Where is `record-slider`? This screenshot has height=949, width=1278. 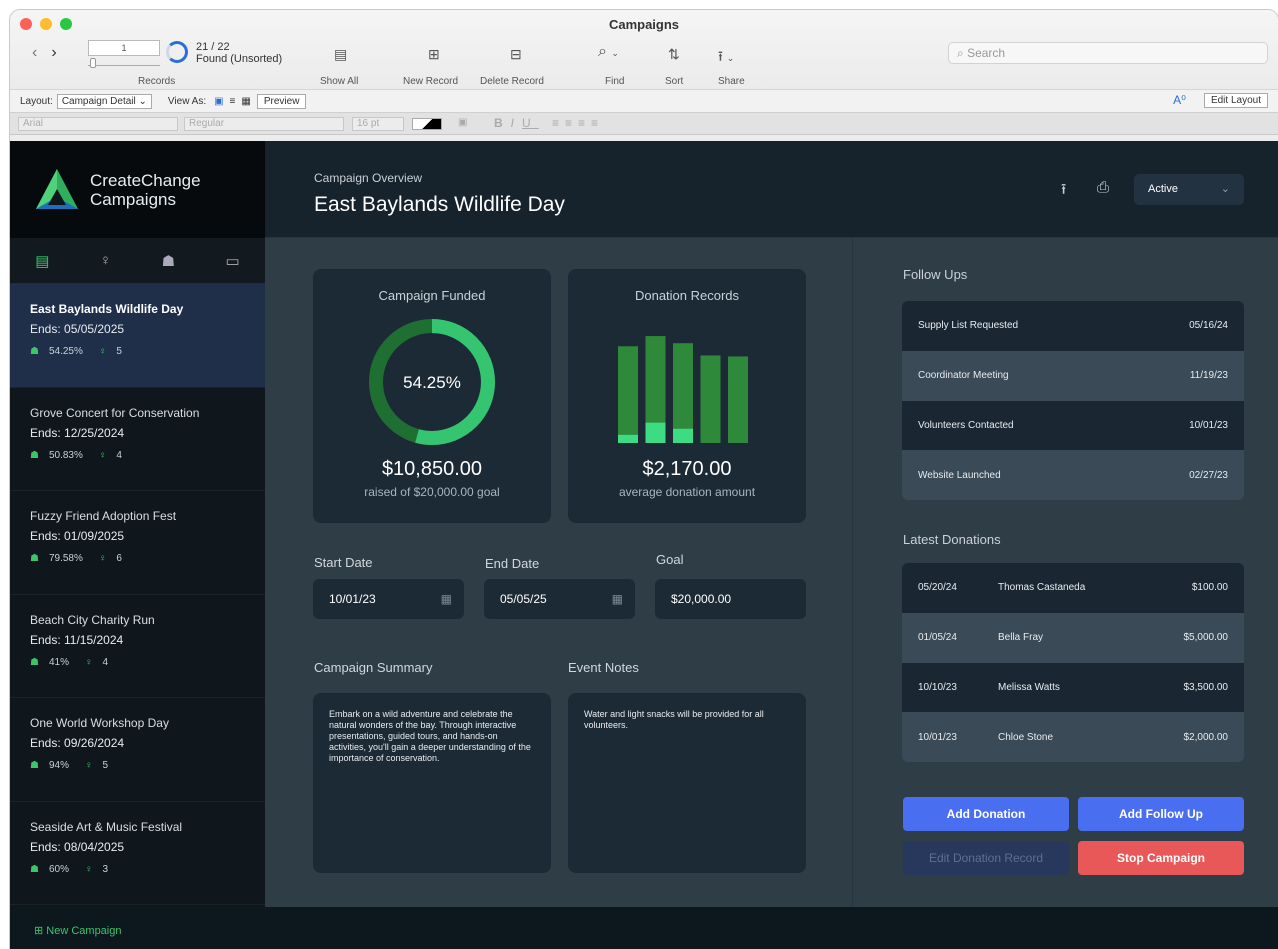
record-slider is located at coordinates (124, 63).